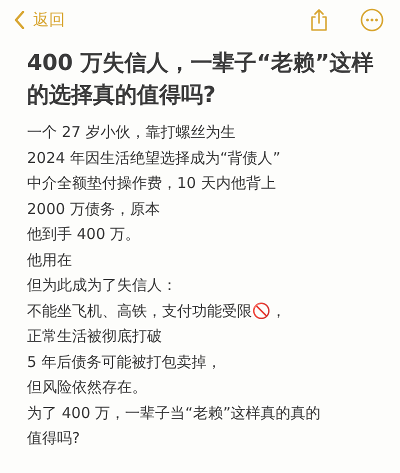 This screenshot has width=400, height=473. What do you see at coordinates (54, 438) in the screenshot?
I see `note-text-line: 值得吗?` at bounding box center [54, 438].